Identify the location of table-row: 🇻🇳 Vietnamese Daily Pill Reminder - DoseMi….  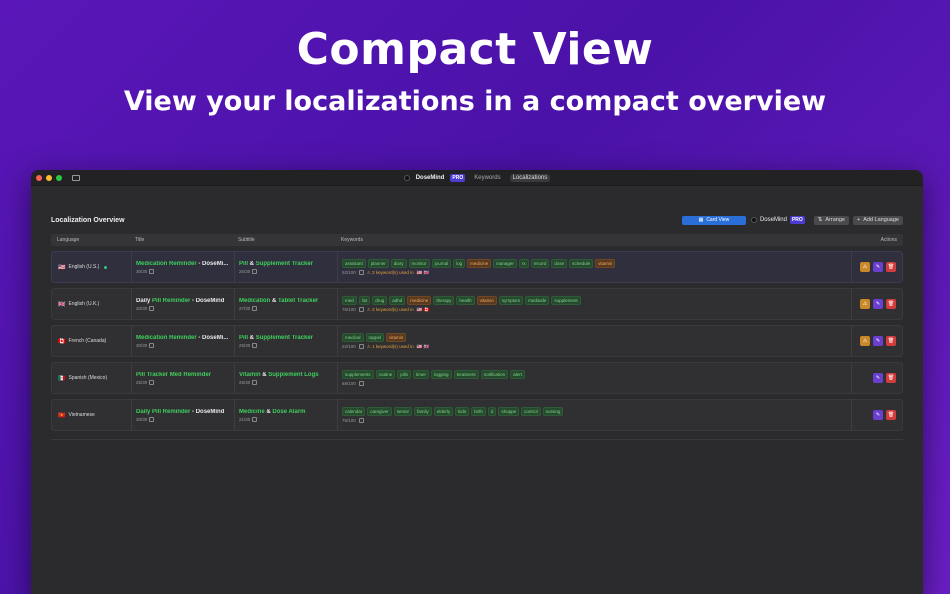
(477, 415).